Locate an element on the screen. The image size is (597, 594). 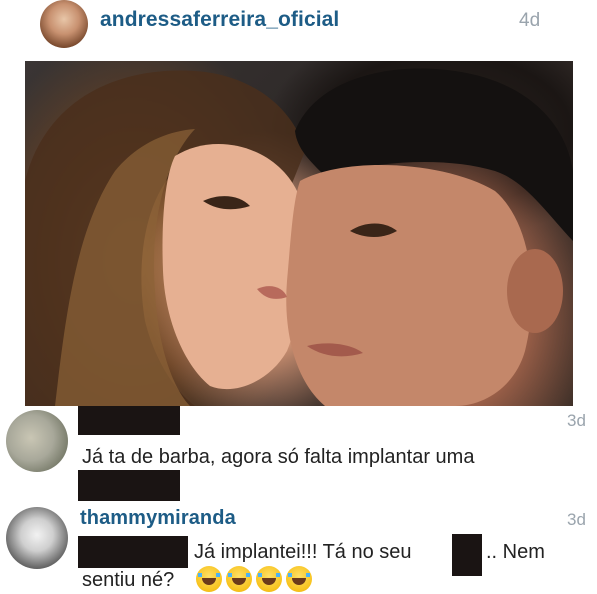
redacted-word is located at coordinates (467, 555).